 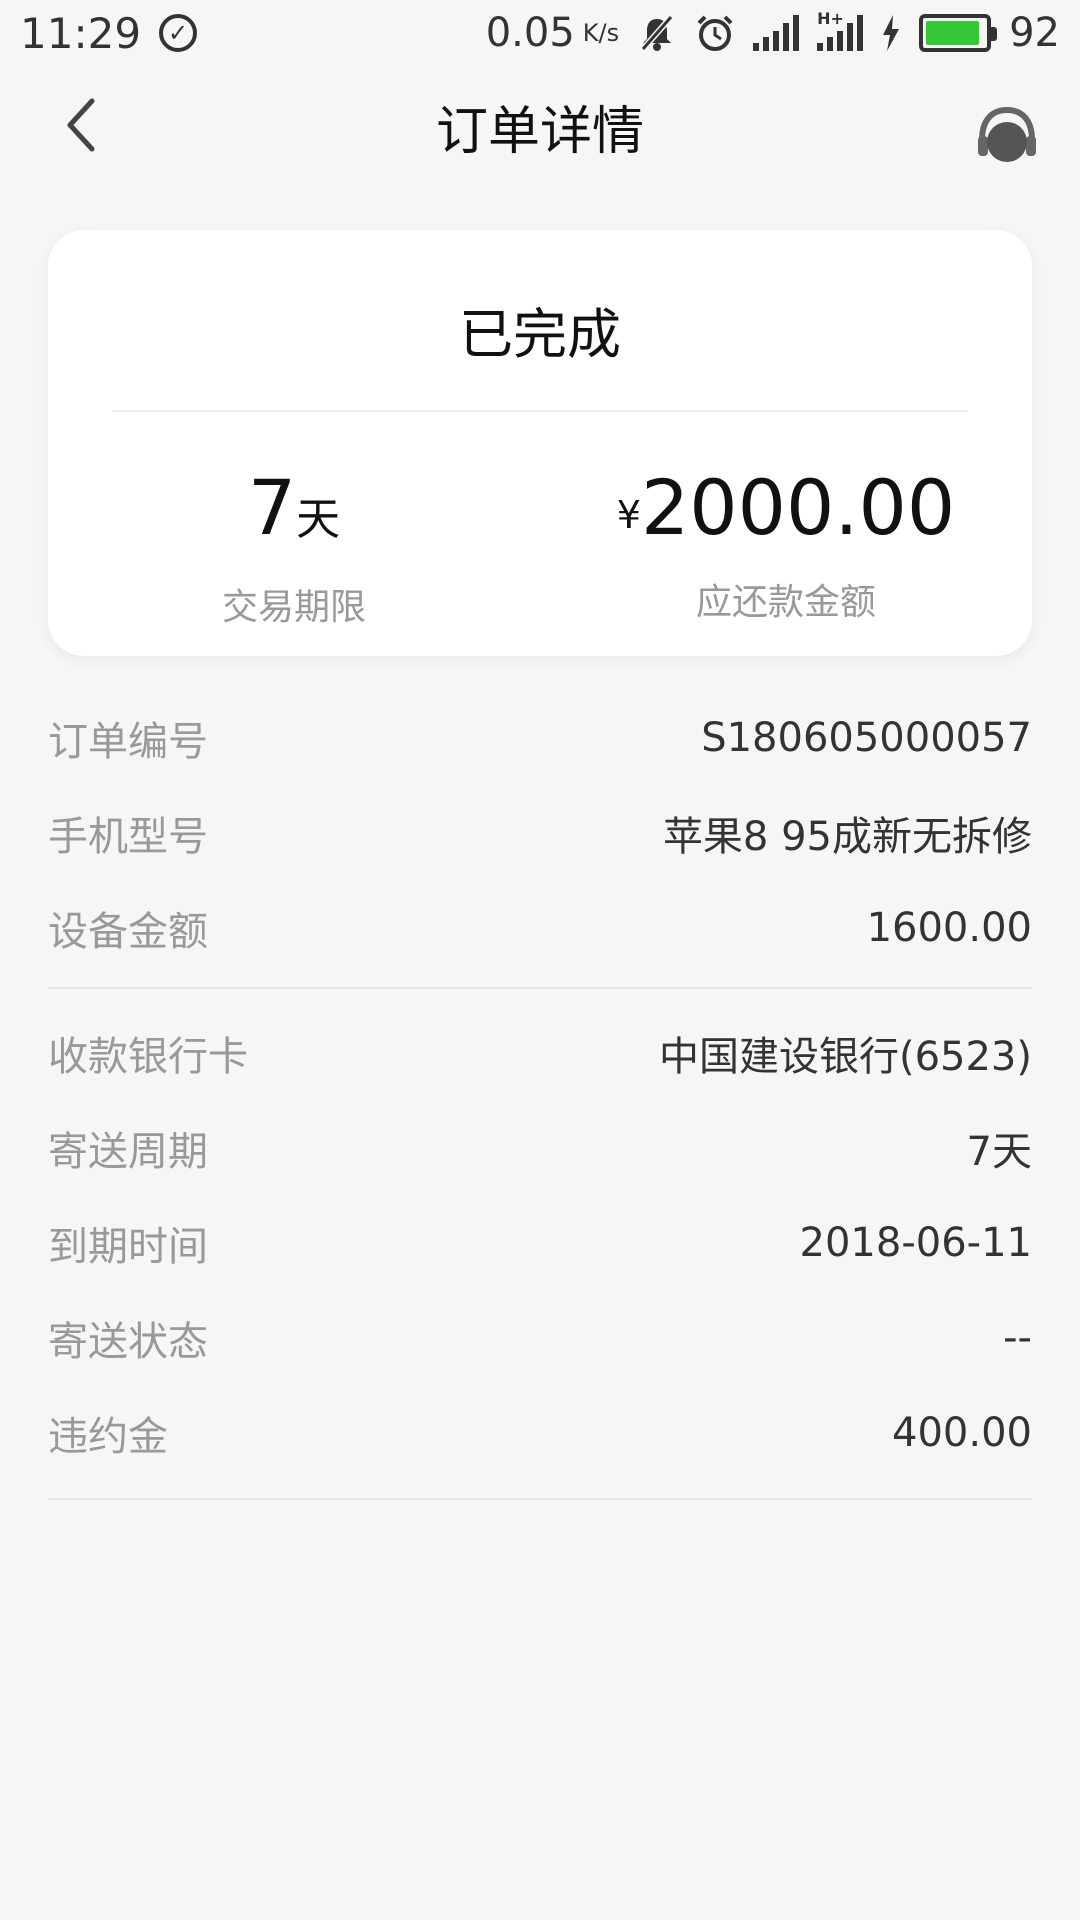 What do you see at coordinates (657, 33) in the screenshot?
I see `bell-muted-icon` at bounding box center [657, 33].